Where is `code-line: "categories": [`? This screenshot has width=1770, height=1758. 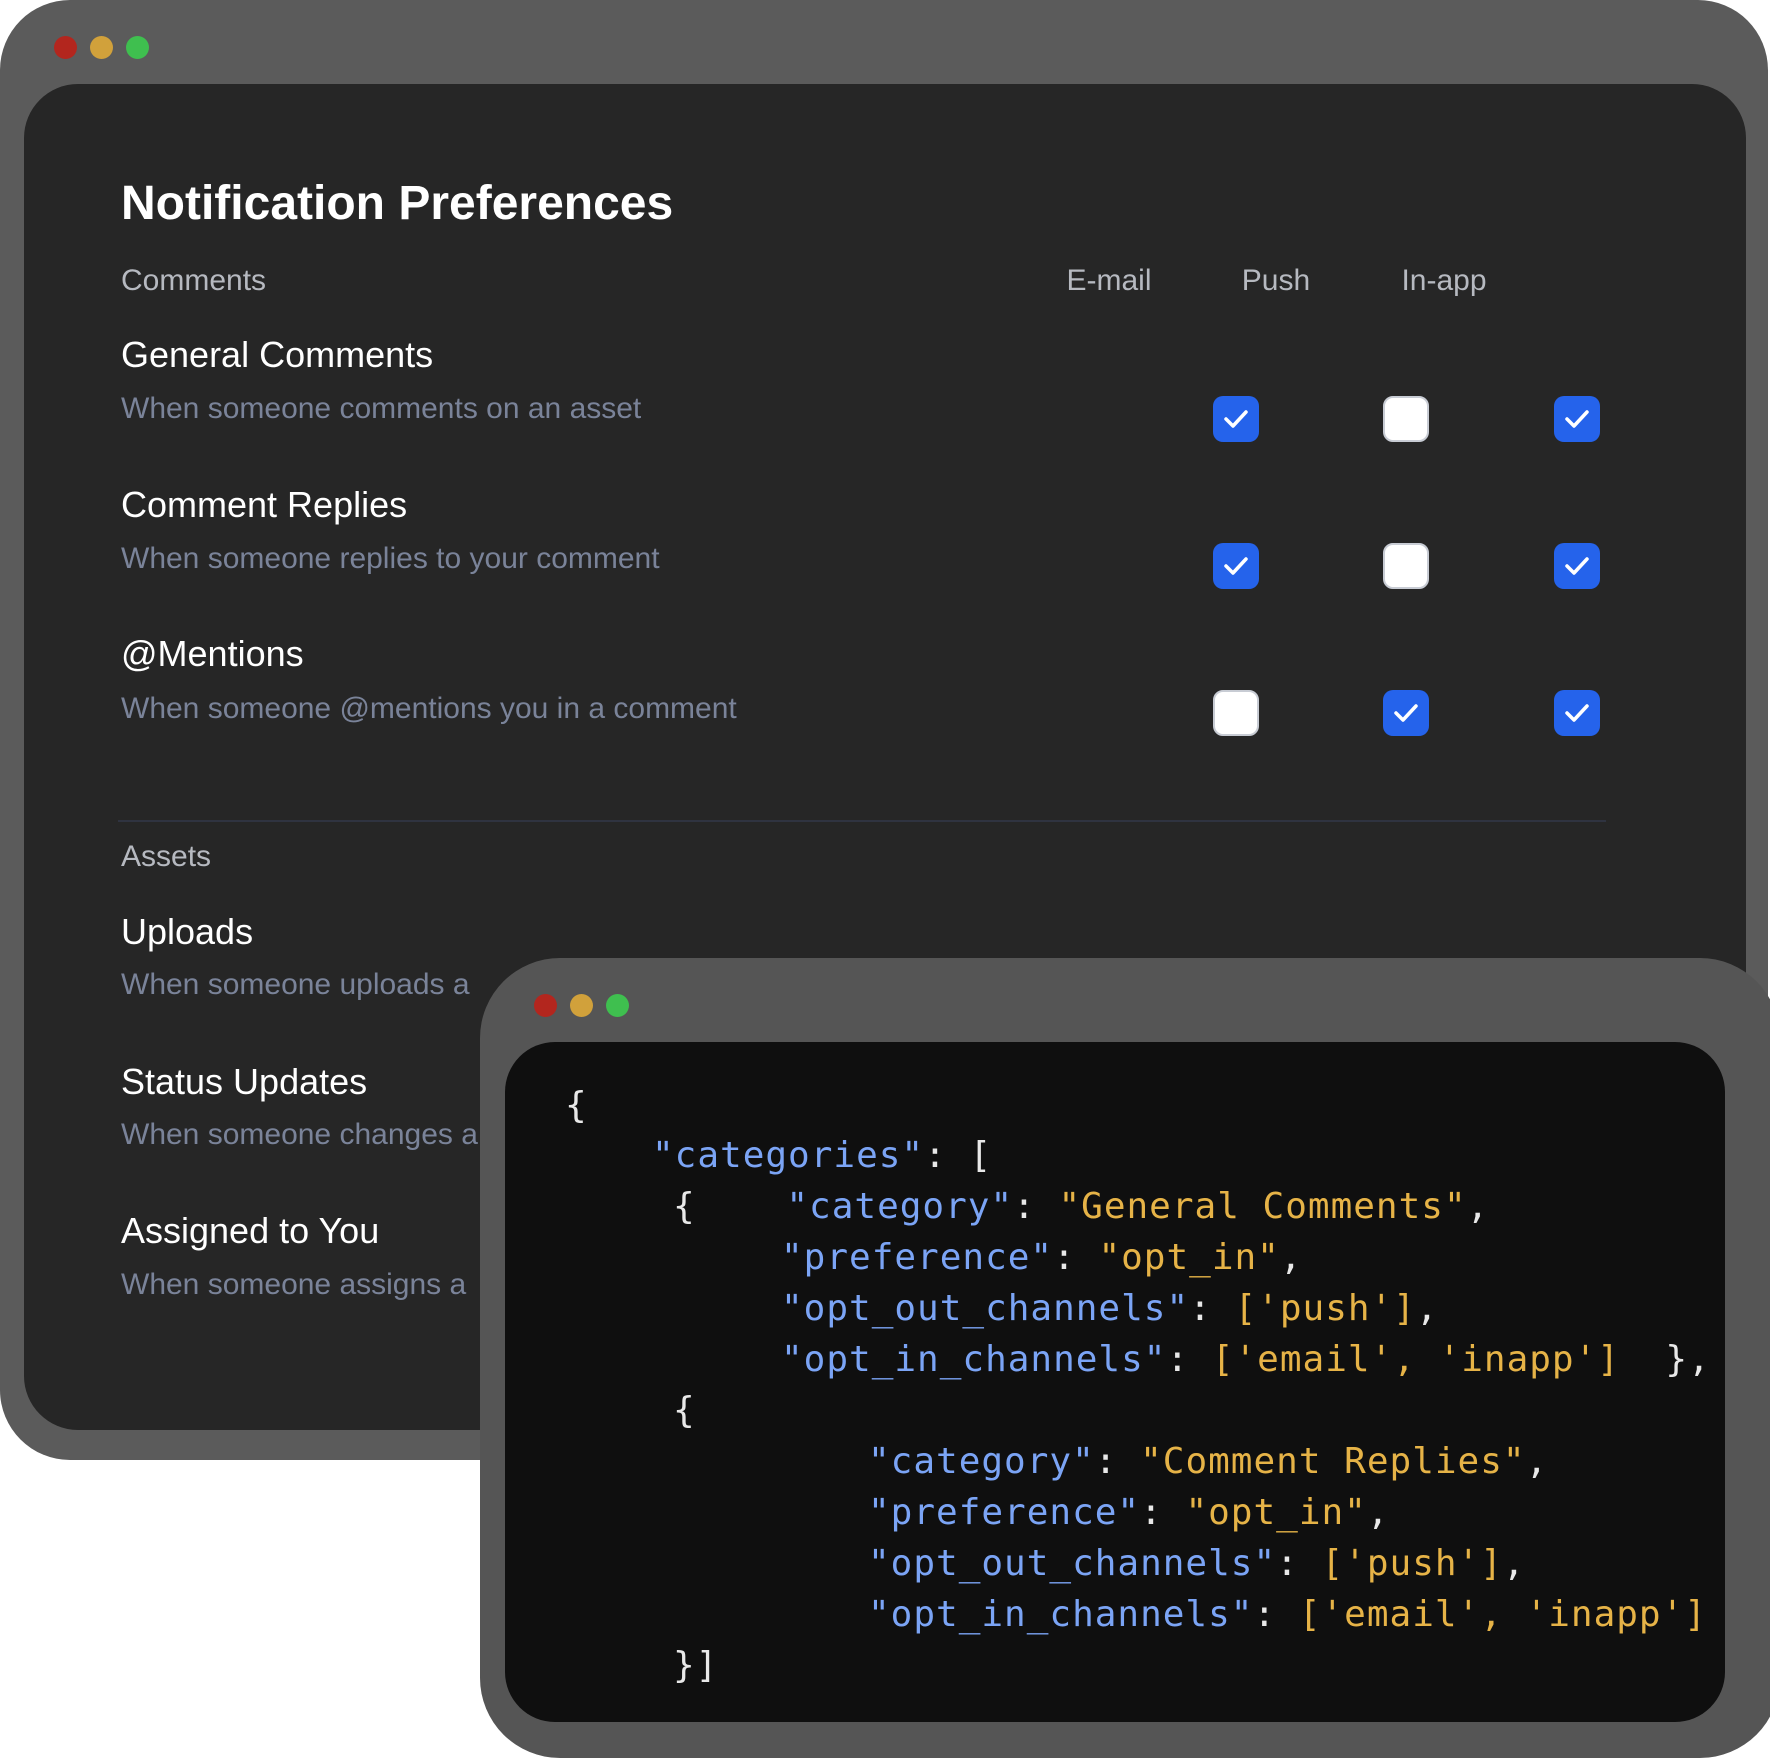
code-line: "categories": [ is located at coordinates (822, 1155).